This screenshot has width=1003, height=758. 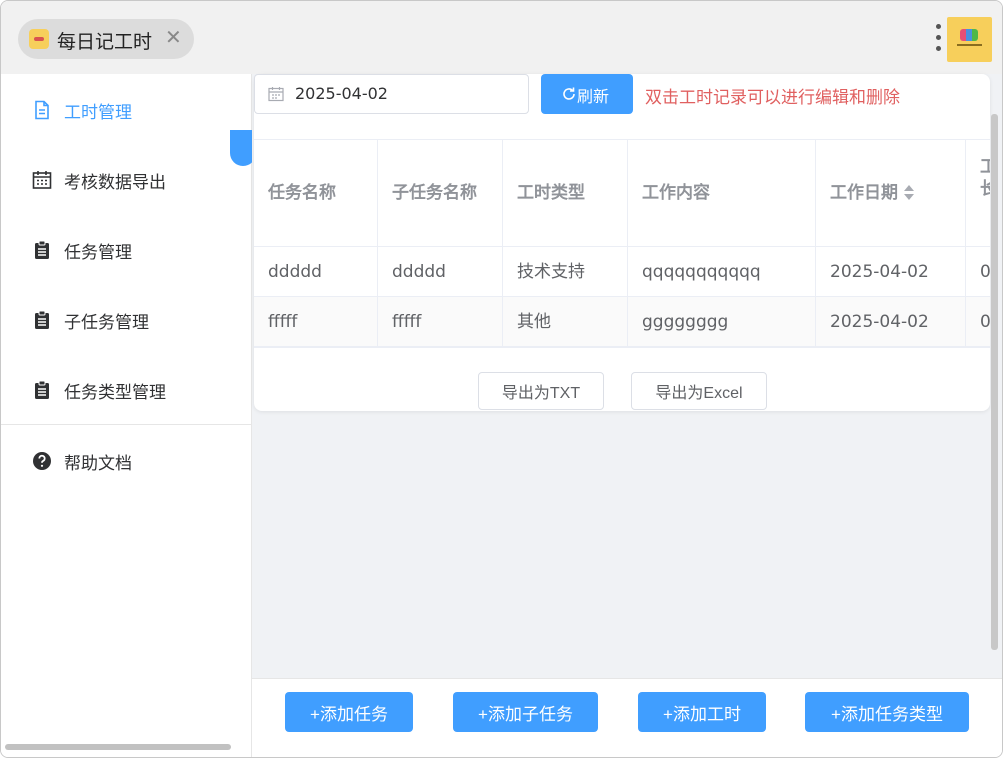 What do you see at coordinates (969, 39) in the screenshot?
I see `app-logo` at bounding box center [969, 39].